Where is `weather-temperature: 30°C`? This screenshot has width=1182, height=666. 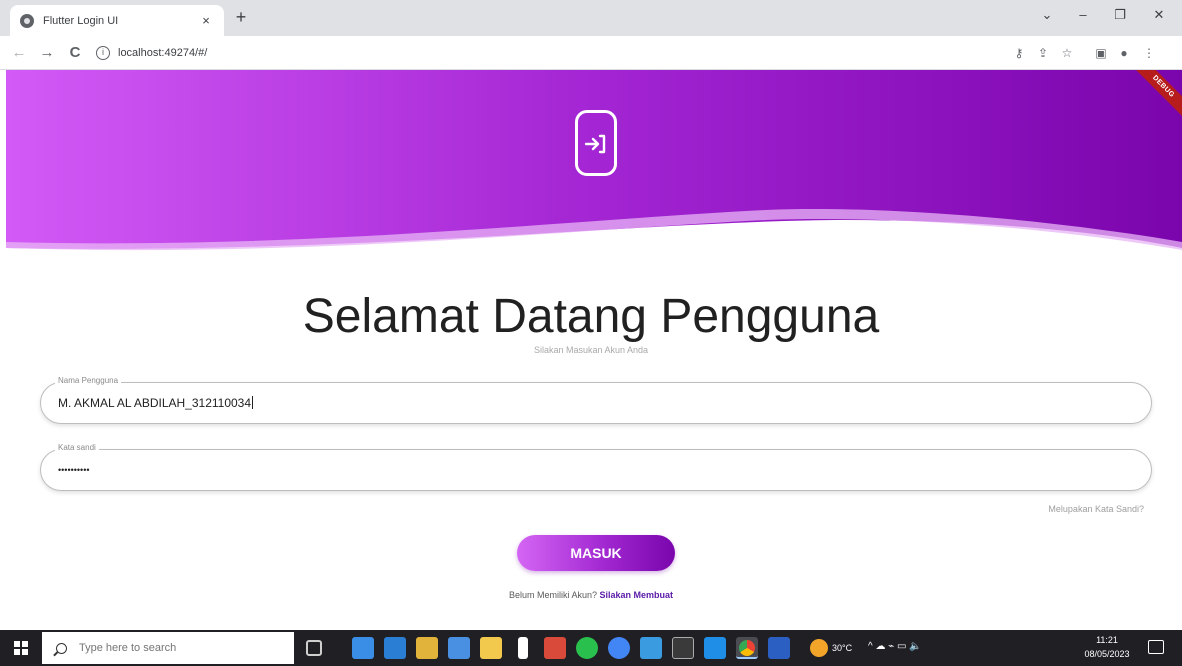
weather-temperature: 30°C is located at coordinates (842, 648).